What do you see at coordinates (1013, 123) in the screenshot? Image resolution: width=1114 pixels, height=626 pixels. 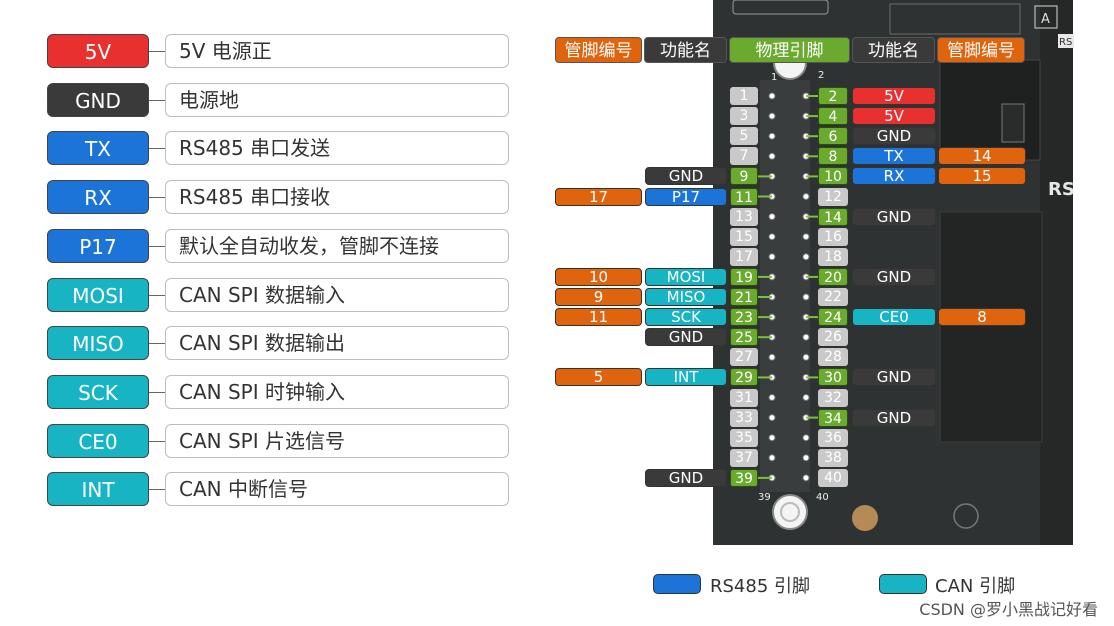 I see `ic-chip-small` at bounding box center [1013, 123].